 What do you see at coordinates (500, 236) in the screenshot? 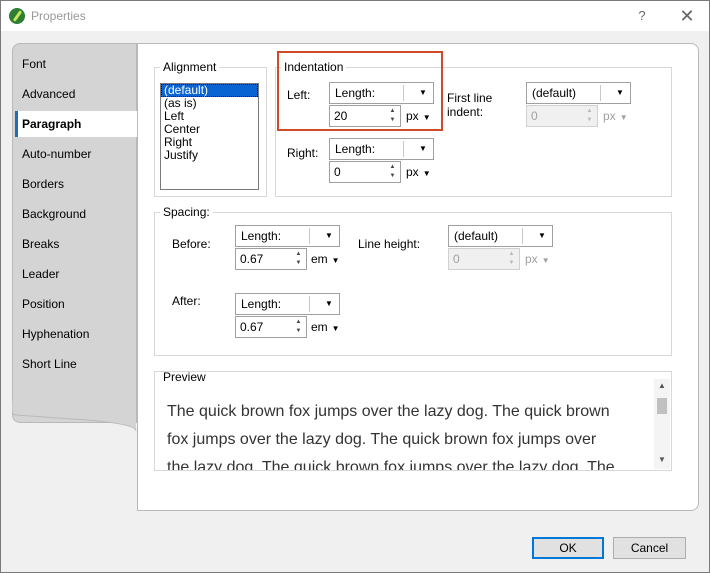
I see `line-height-mode-select: (default) ▼` at bounding box center [500, 236].